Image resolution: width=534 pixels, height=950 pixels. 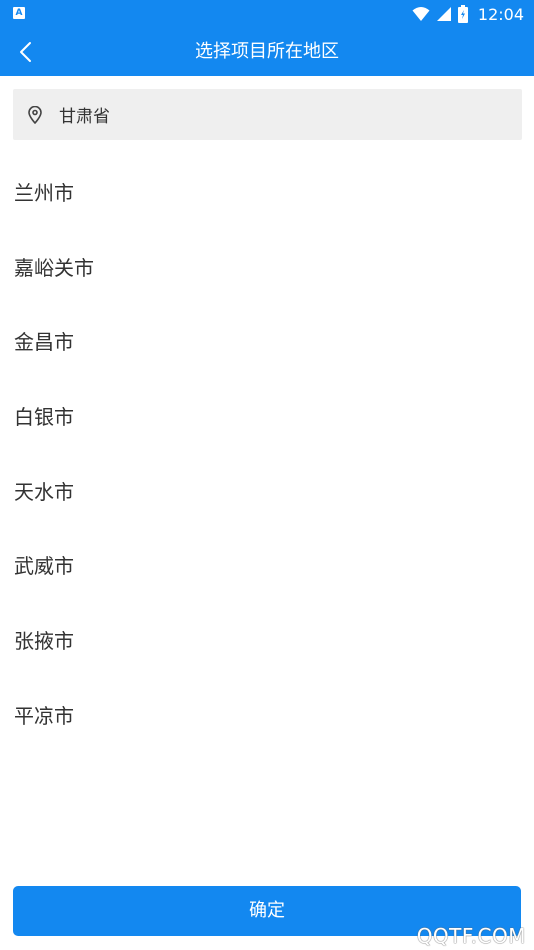 What do you see at coordinates (19, 13) in the screenshot?
I see `app-notification-icon: A` at bounding box center [19, 13].